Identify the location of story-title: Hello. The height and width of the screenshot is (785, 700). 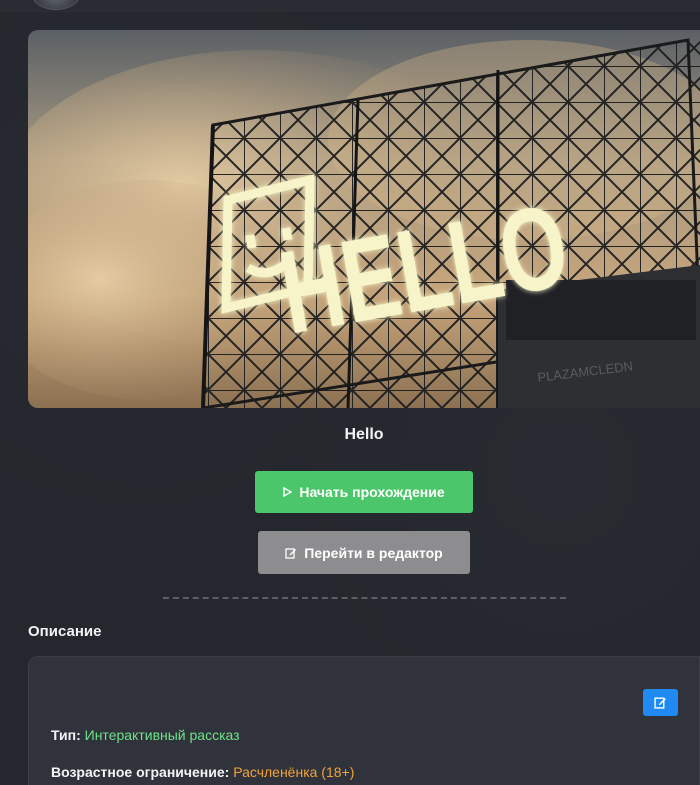
(364, 434).